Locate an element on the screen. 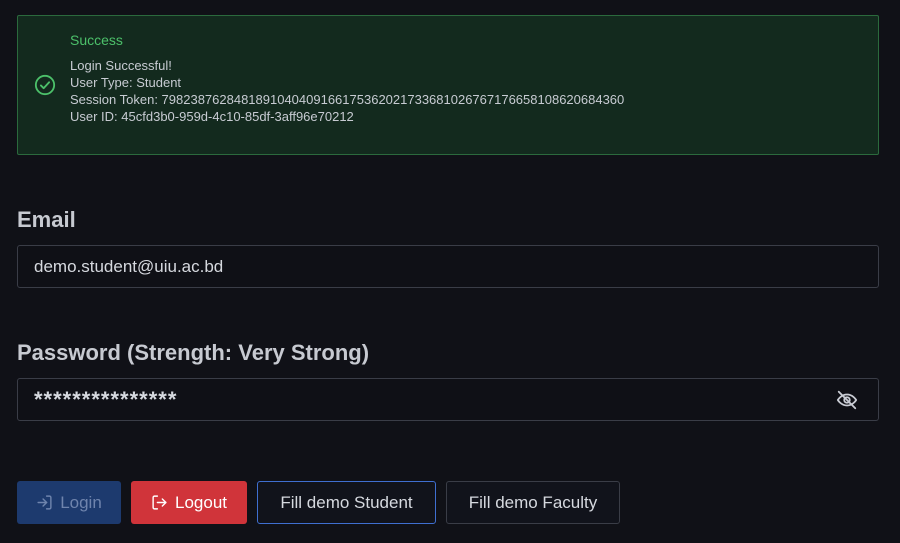 The width and height of the screenshot is (900, 543). alert-title: Success is located at coordinates (96, 40).